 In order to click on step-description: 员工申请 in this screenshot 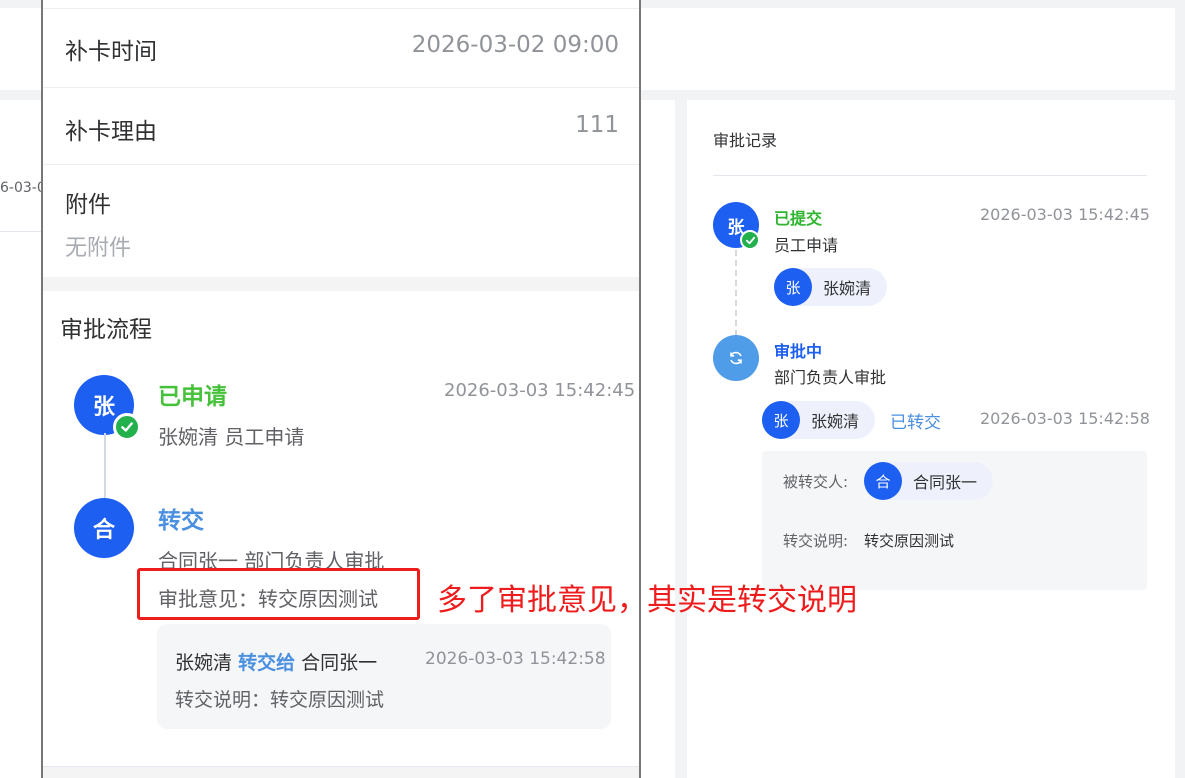, I will do `click(806, 245)`.